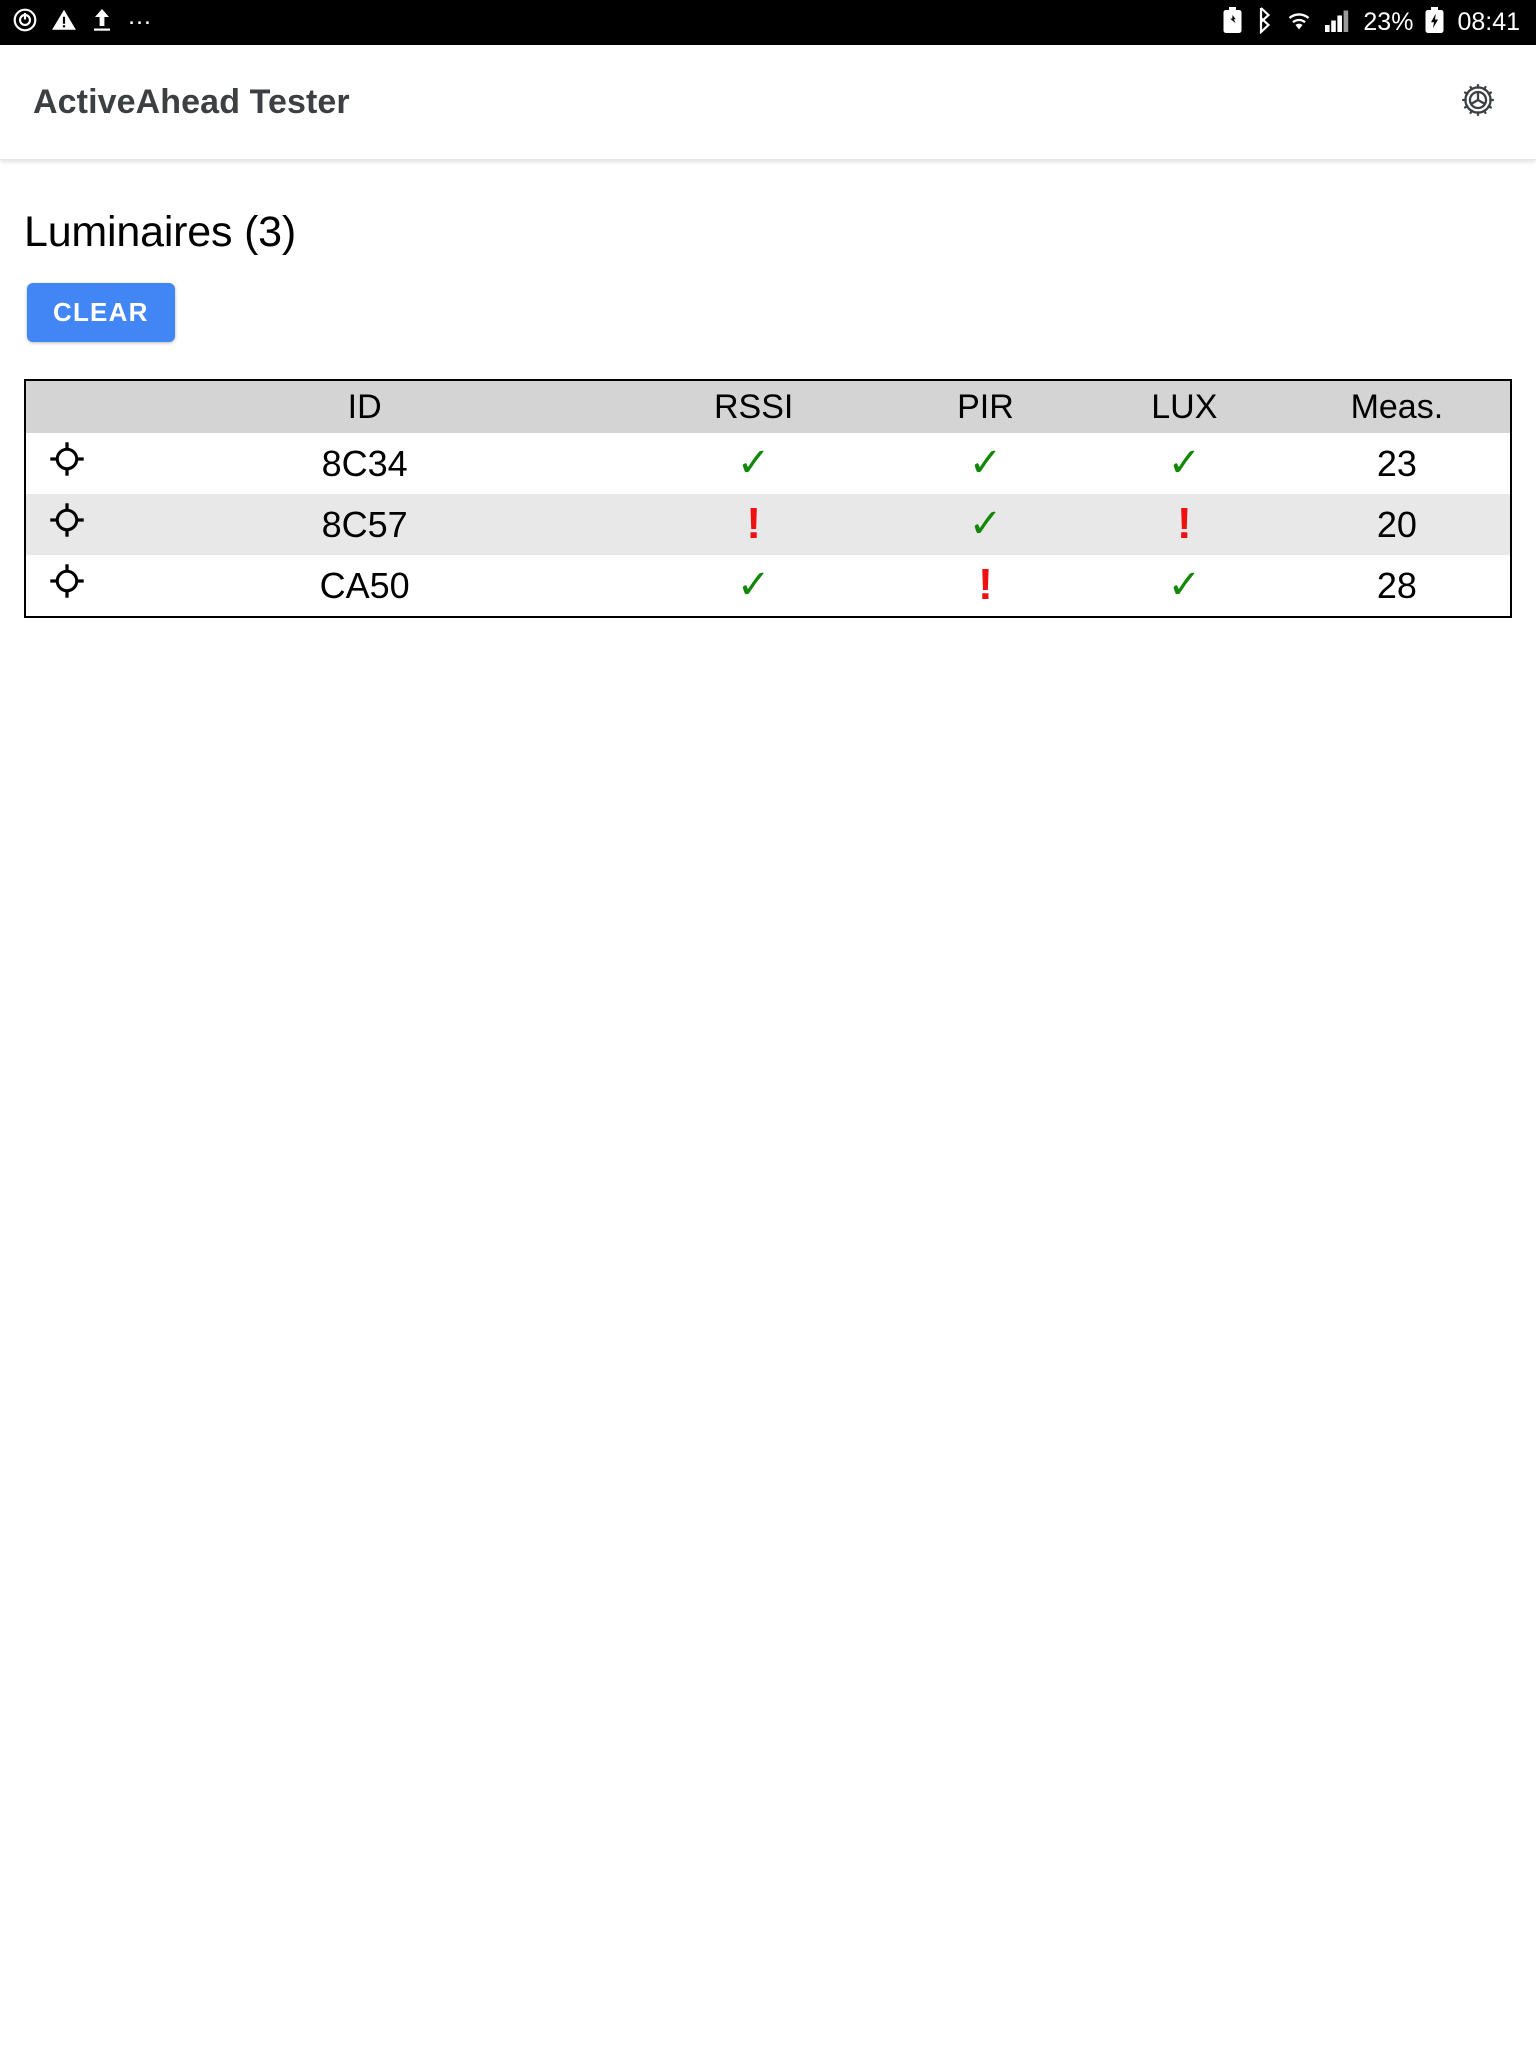  What do you see at coordinates (191, 101) in the screenshot?
I see `app-title: ActiveAhead Tester` at bounding box center [191, 101].